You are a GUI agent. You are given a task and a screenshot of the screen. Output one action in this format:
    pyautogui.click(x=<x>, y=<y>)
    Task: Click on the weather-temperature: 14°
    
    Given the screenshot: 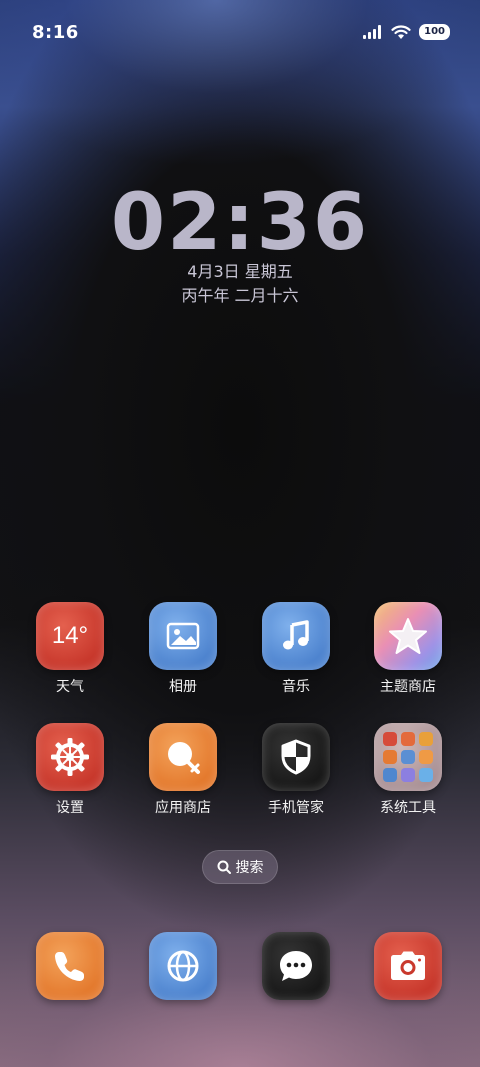 What is the action you would take?
    pyautogui.click(x=70, y=635)
    